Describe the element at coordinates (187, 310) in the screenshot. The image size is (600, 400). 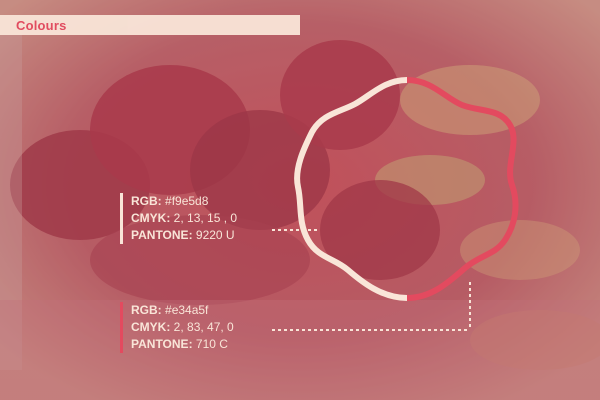
I see `rgb-value: #e34a5f` at that location.